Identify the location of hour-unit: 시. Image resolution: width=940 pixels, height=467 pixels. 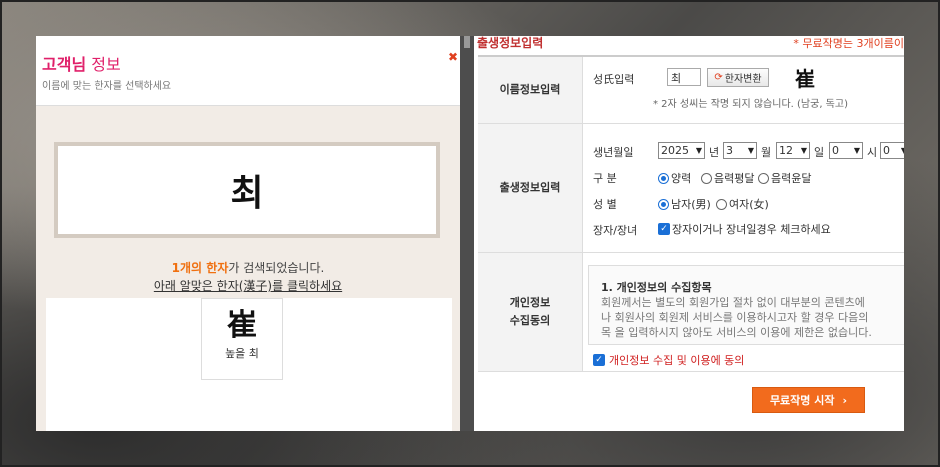
(872, 152).